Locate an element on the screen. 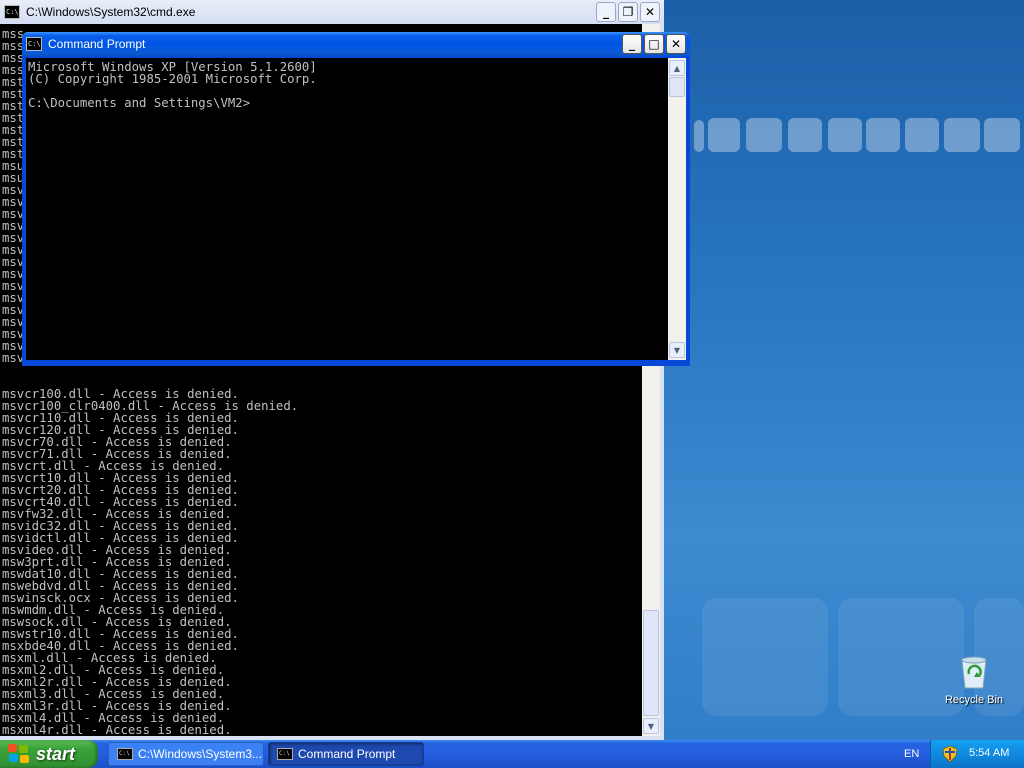  maximize-button: □ is located at coordinates (654, 44).